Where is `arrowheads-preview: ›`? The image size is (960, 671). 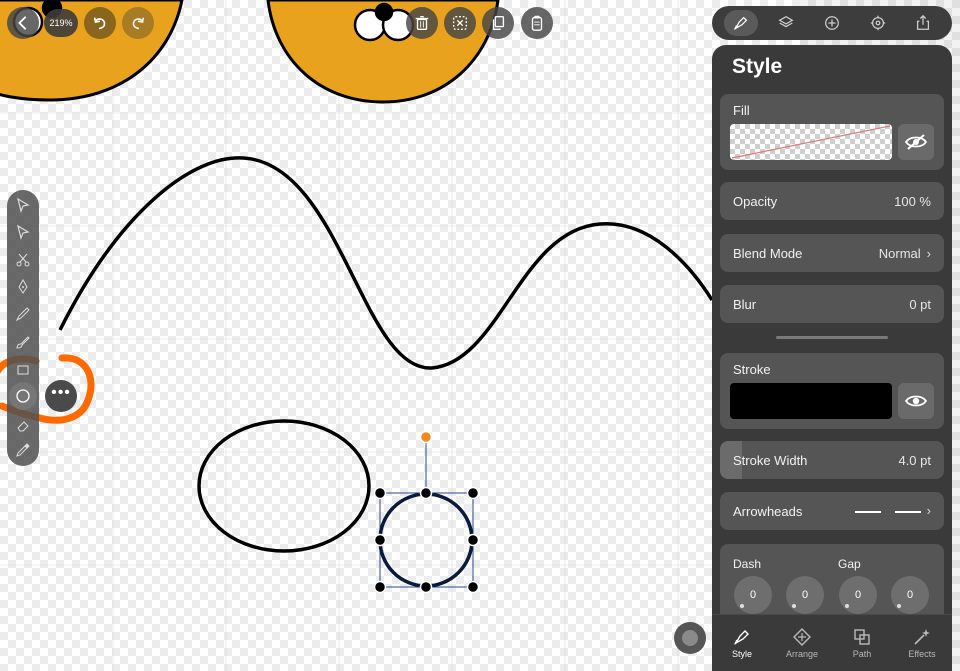
arrowheads-preview: › is located at coordinates (886, 510).